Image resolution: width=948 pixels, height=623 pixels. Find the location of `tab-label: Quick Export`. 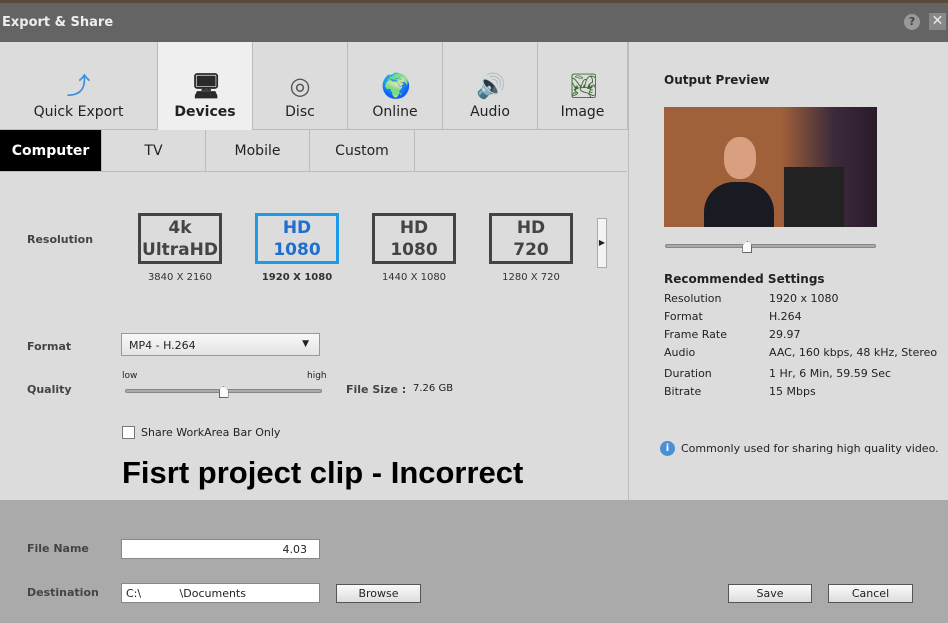

tab-label: Quick Export is located at coordinates (78, 112).